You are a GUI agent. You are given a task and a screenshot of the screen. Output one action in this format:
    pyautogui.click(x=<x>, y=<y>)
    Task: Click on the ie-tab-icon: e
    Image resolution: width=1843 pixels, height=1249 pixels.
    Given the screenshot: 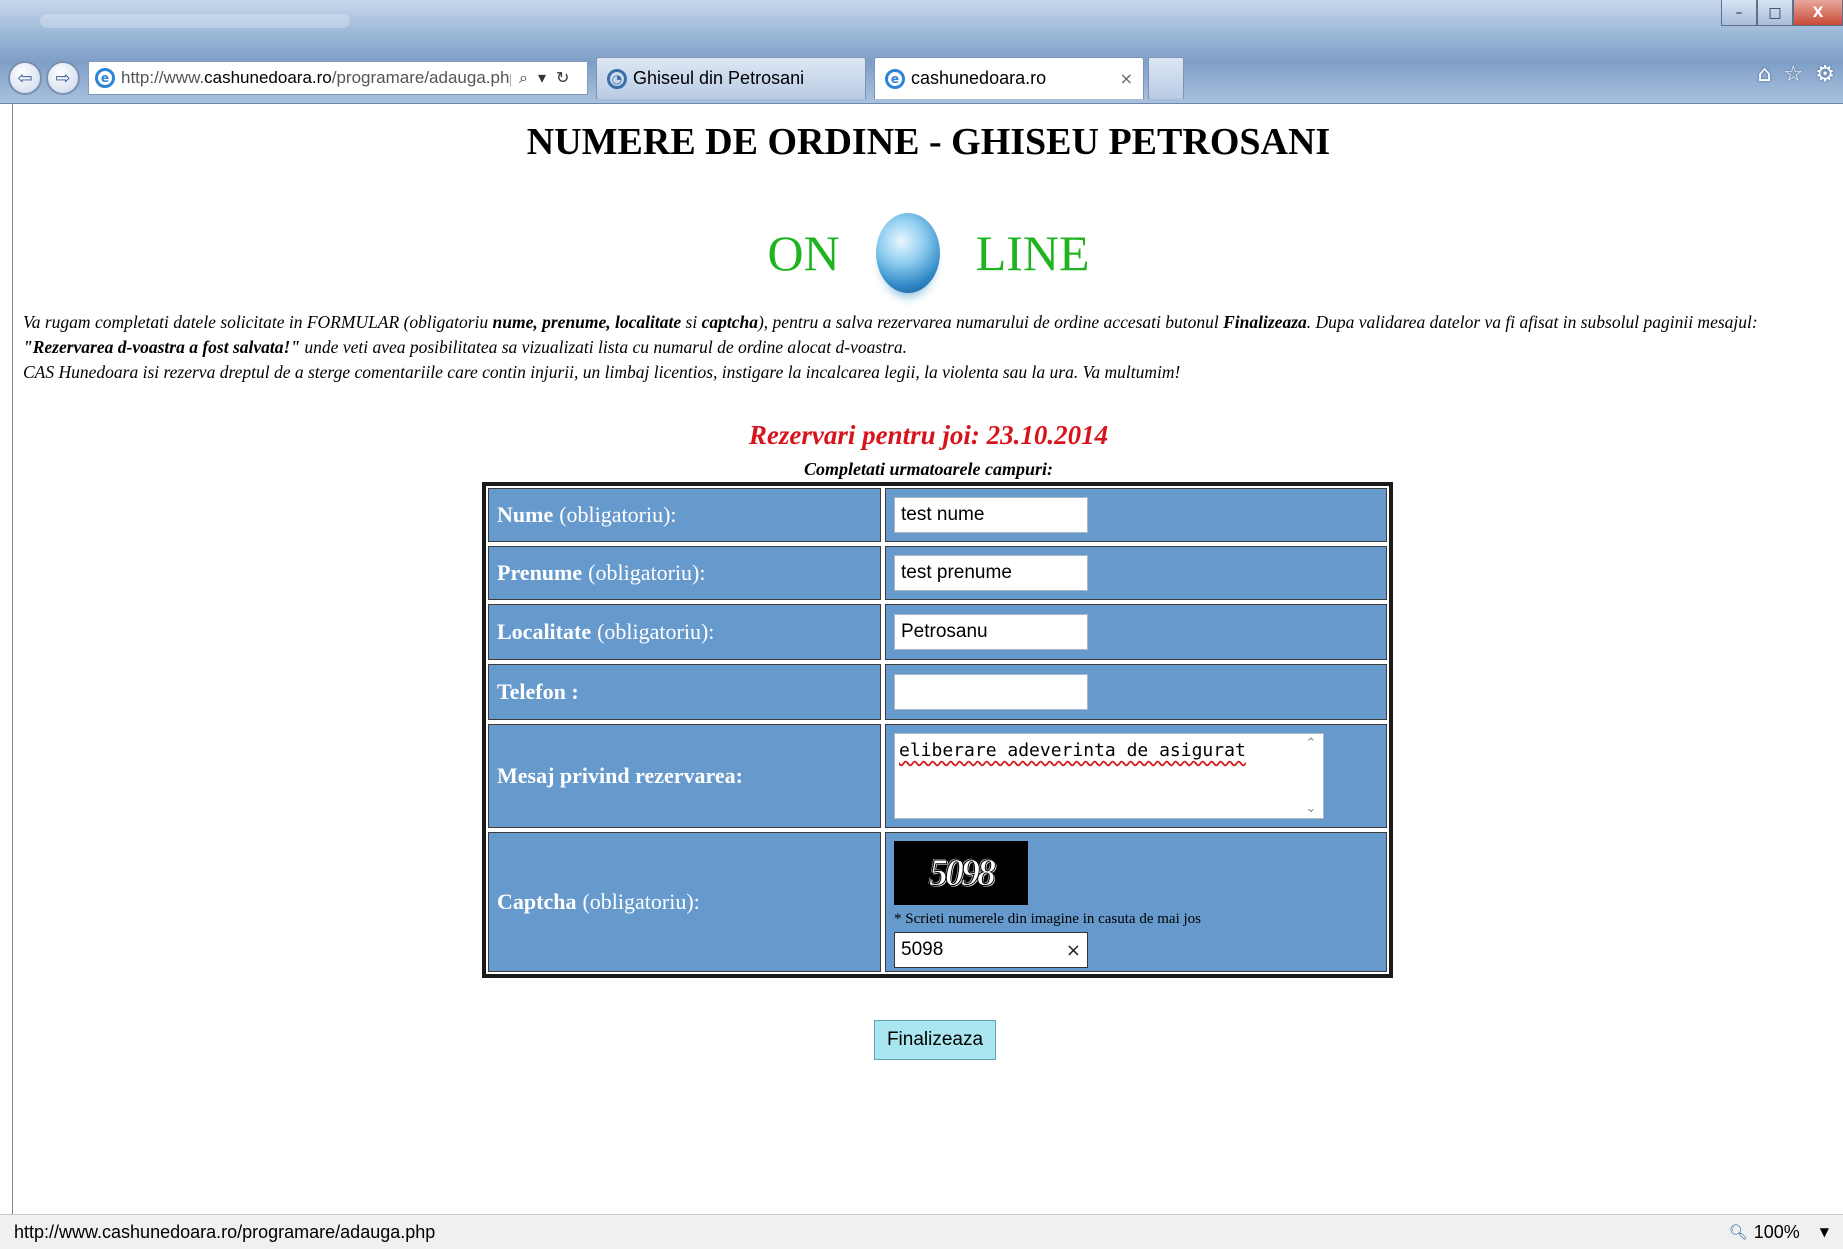 What is the action you would take?
    pyautogui.click(x=895, y=78)
    